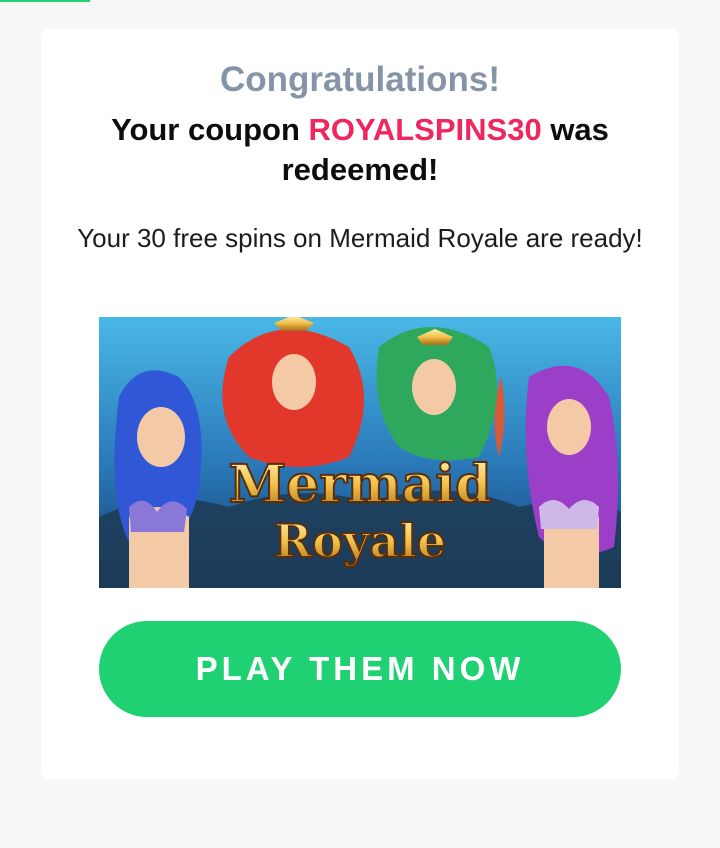 Image resolution: width=720 pixels, height=848 pixels. What do you see at coordinates (425, 129) in the screenshot?
I see `coupon-code: ROYALSPINS30` at bounding box center [425, 129].